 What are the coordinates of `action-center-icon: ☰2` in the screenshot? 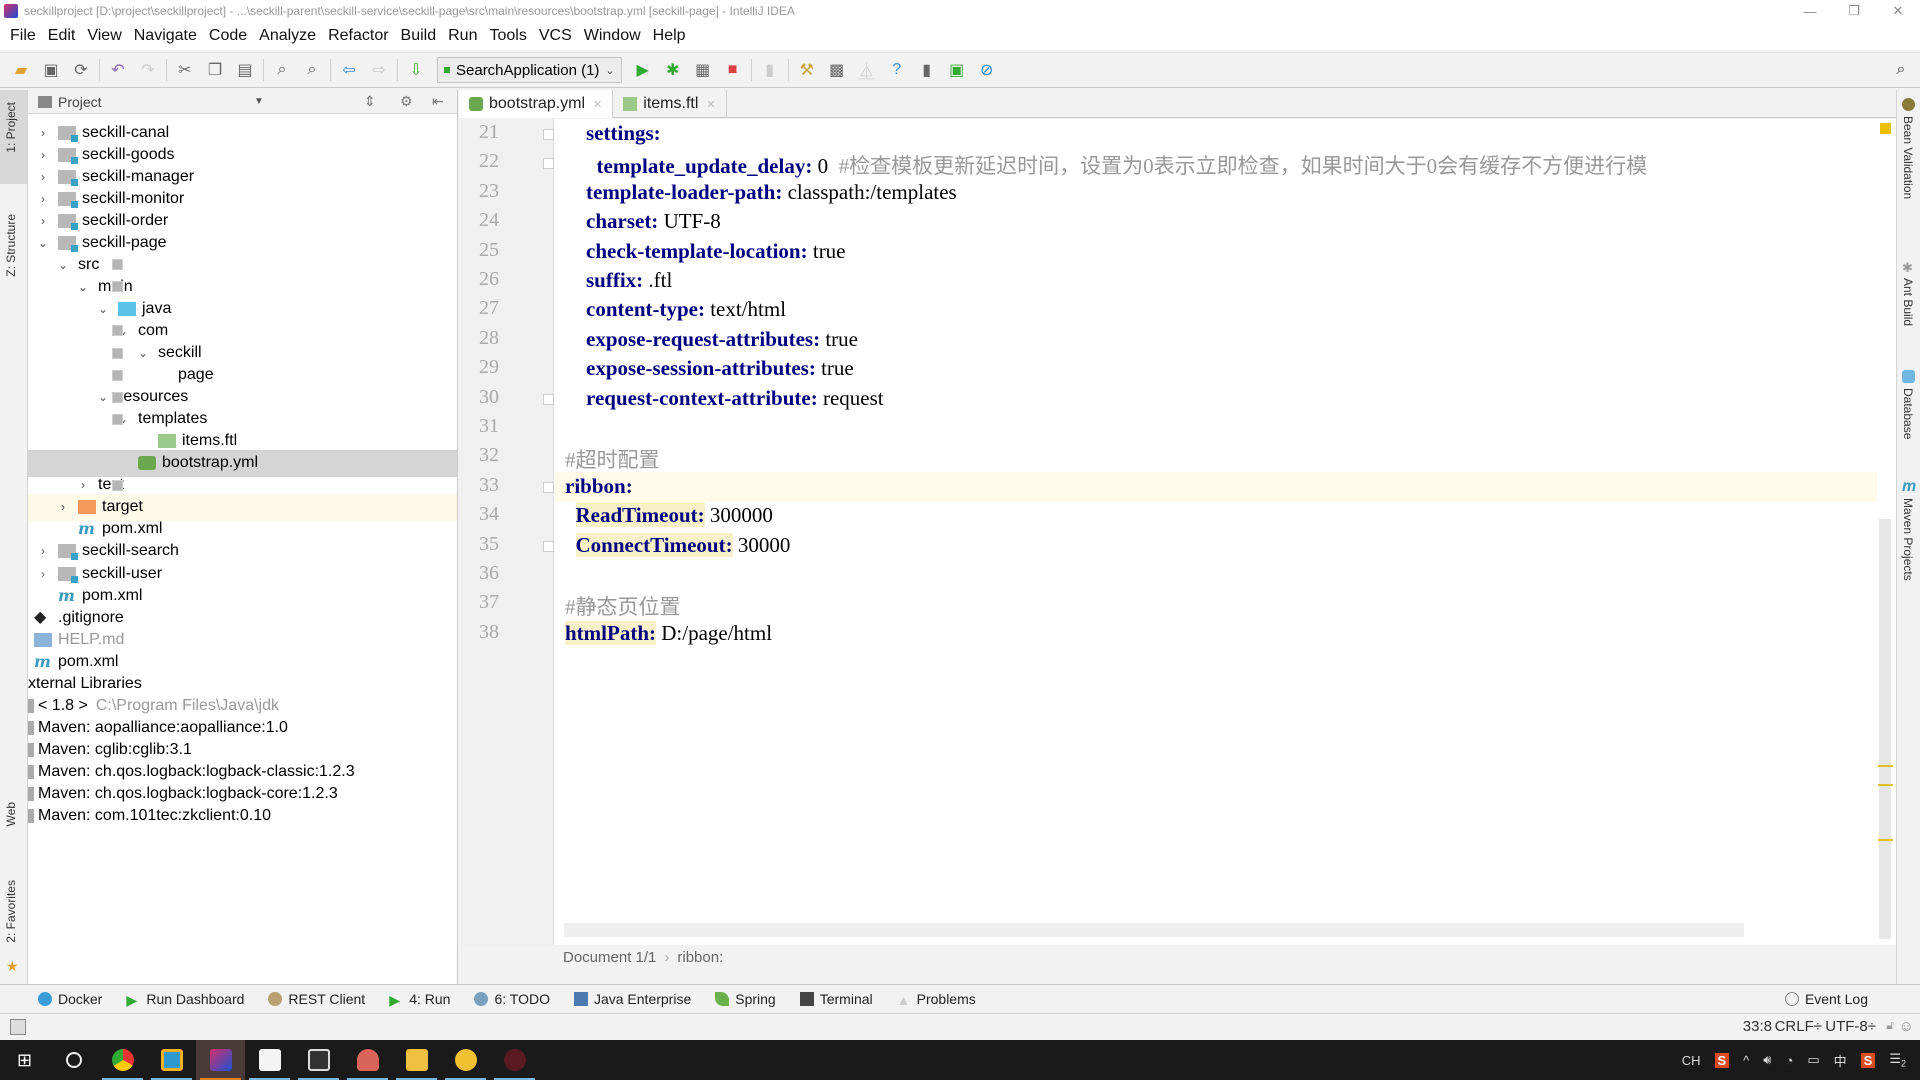 It's located at (1897, 1060).